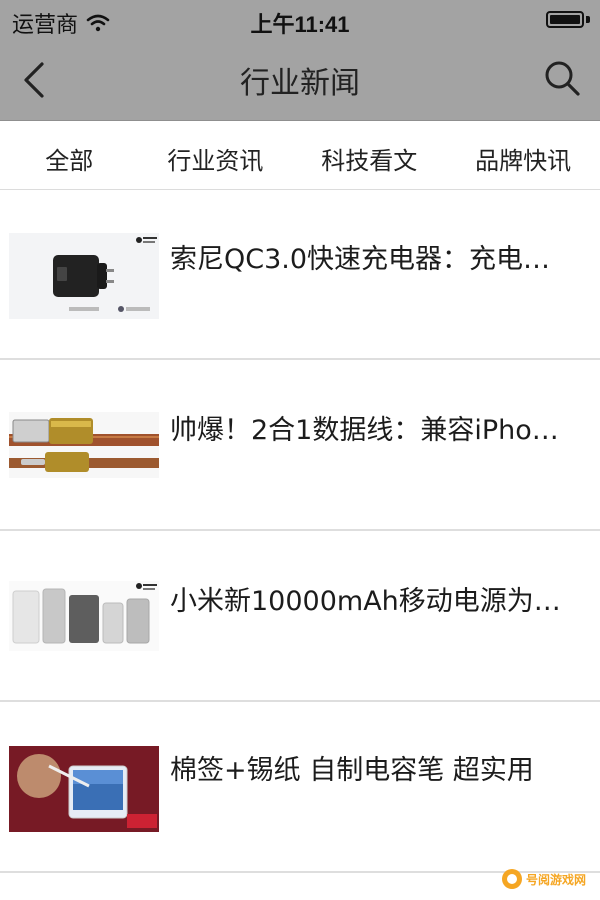 The image size is (600, 900). Describe the element at coordinates (69, 155) in the screenshot. I see `tab-all: 全部` at that location.